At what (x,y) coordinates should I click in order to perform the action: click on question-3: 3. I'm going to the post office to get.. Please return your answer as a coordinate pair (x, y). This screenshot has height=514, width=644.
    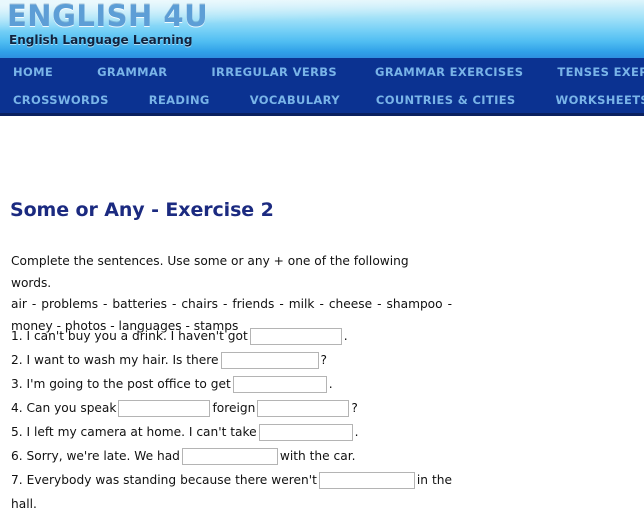
    Looking at the image, I should click on (231, 384).